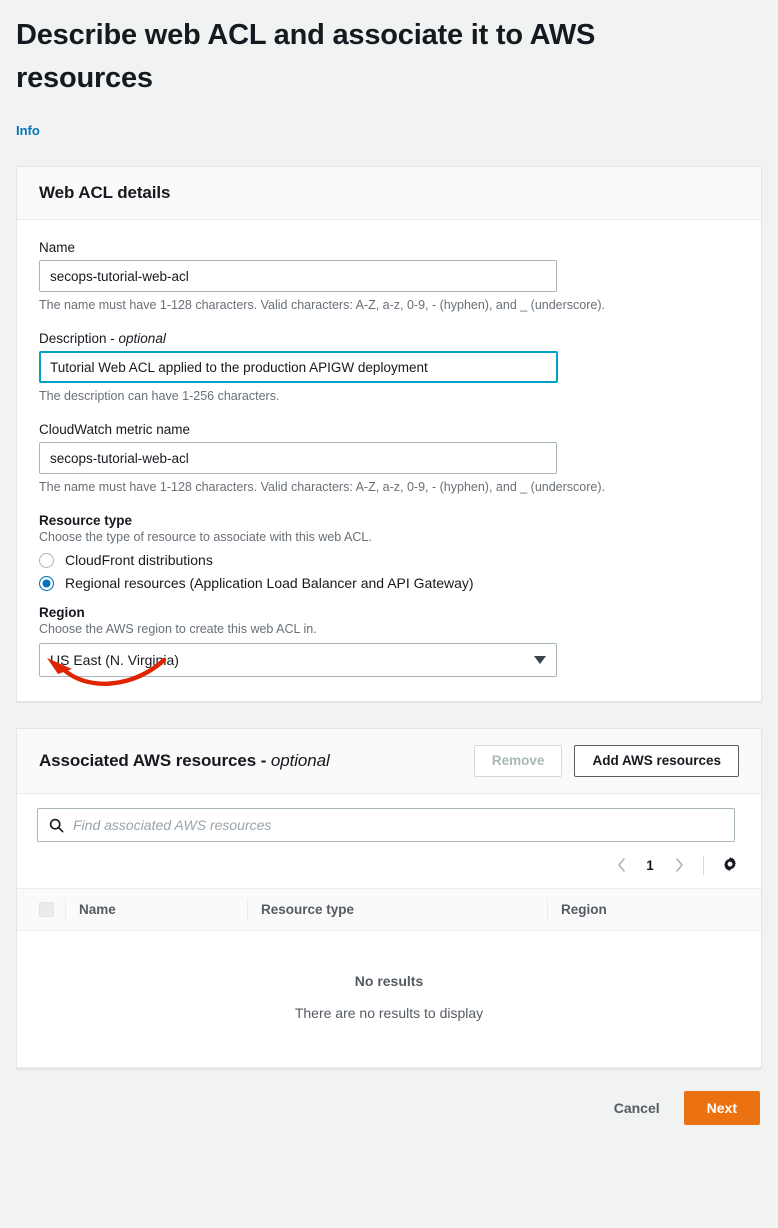 The height and width of the screenshot is (1228, 778). Describe the element at coordinates (298, 367) in the screenshot. I see `description-input` at that location.